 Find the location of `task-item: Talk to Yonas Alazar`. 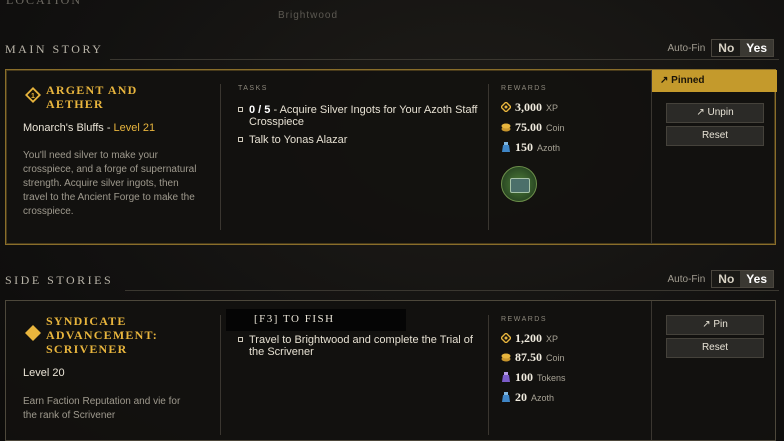

task-item: Talk to Yonas Alazar is located at coordinates (358, 140).